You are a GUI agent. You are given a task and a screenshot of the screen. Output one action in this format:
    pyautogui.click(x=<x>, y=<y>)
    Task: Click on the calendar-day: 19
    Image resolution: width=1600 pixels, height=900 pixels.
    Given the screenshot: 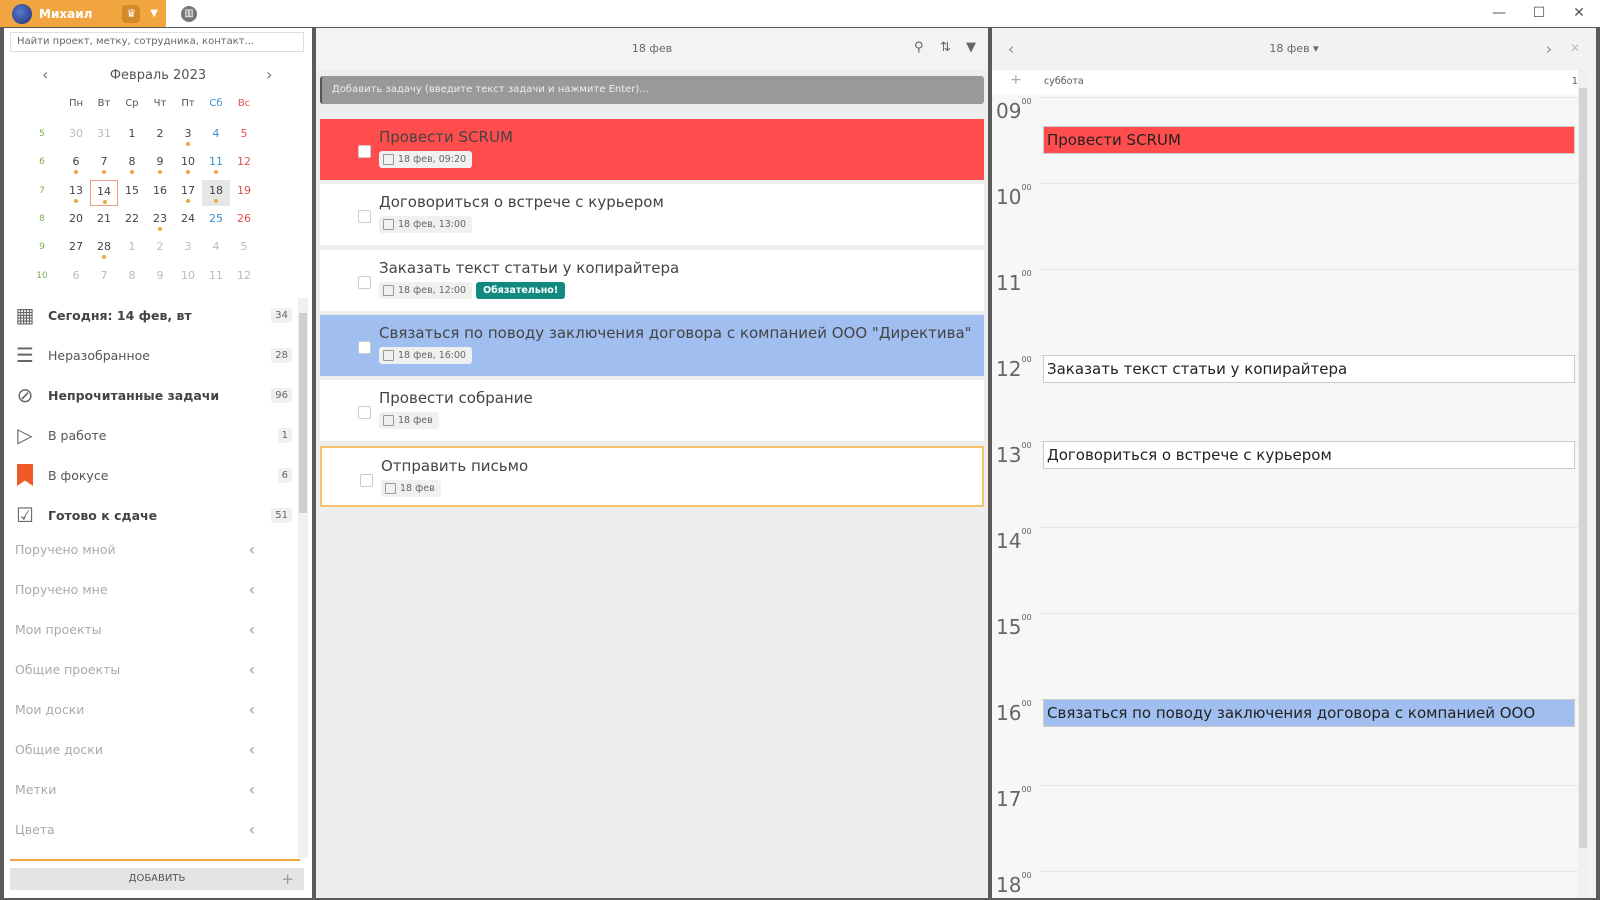 What is the action you would take?
    pyautogui.click(x=244, y=193)
    